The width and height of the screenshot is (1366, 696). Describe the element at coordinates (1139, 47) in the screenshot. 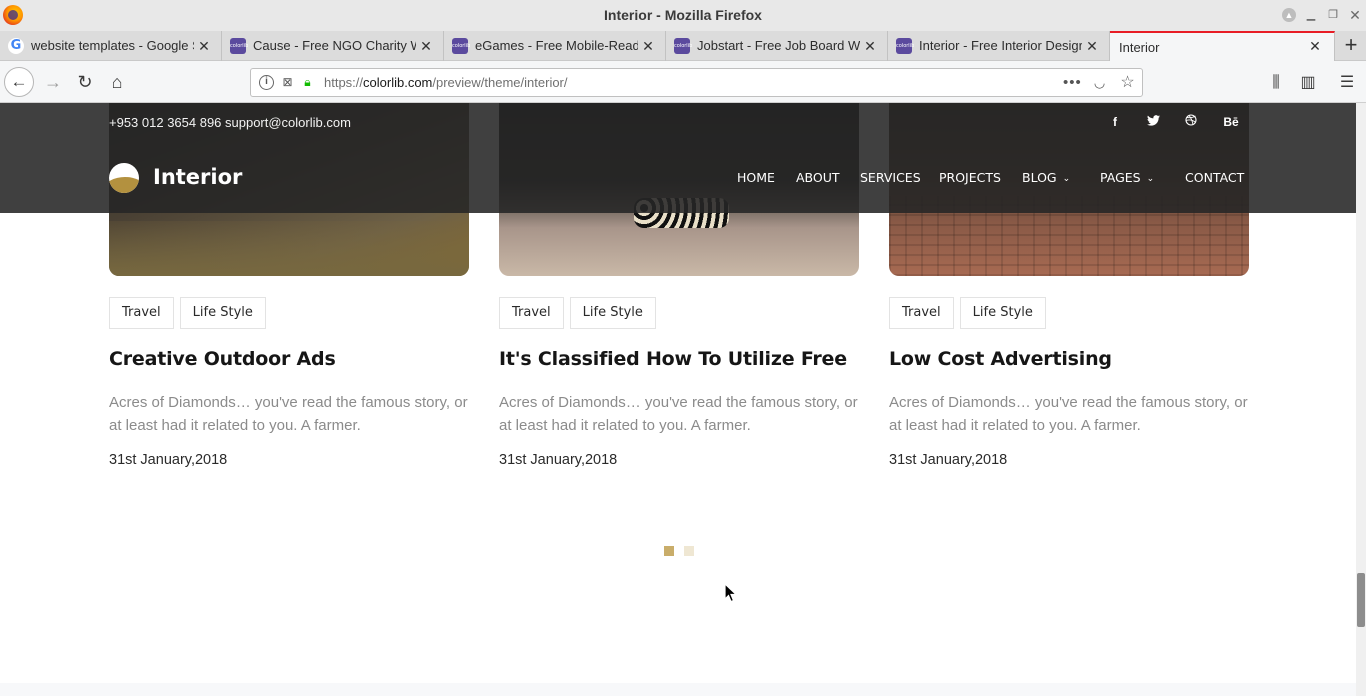

I see `tab-label: Interior` at that location.